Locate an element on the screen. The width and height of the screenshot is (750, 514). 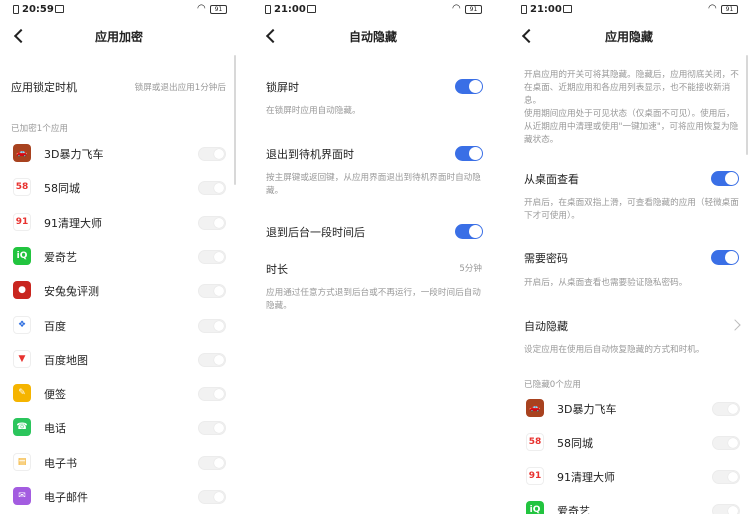
map-pin-icon: ▼ is located at coordinates (22, 358).